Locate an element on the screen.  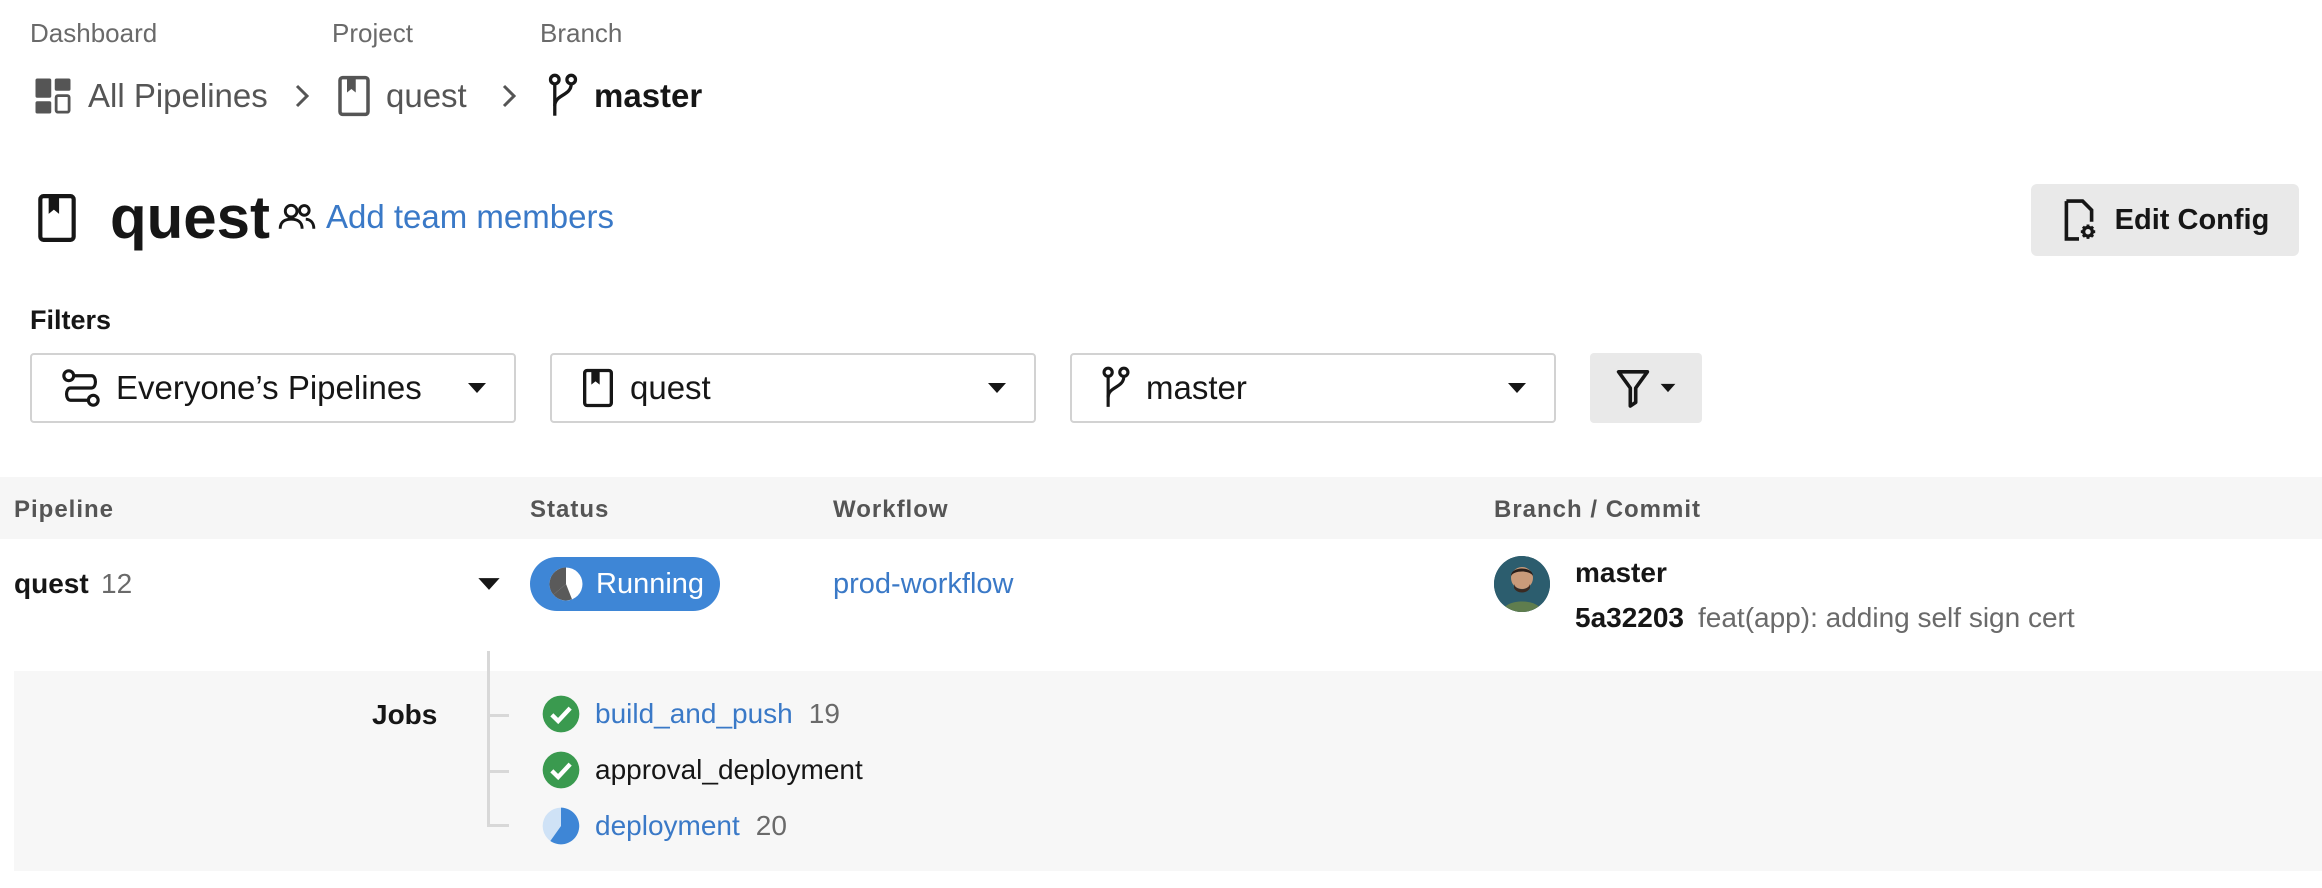
breadcrumb-project-label: quest is located at coordinates (426, 95).